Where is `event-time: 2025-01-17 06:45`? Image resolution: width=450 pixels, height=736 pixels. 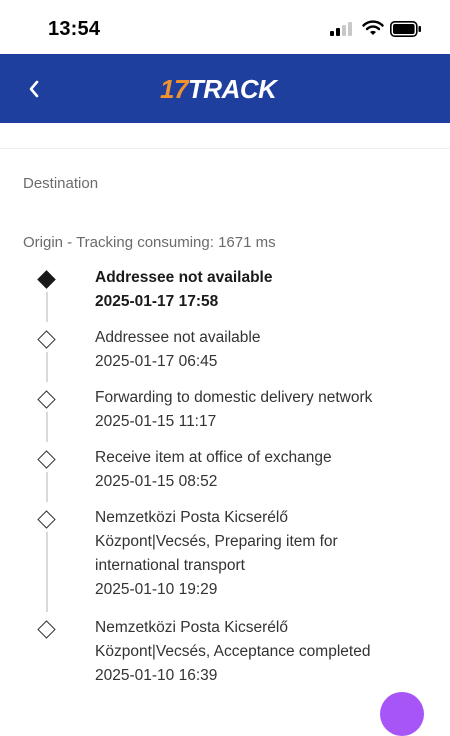 event-time: 2025-01-17 06:45 is located at coordinates (156, 361).